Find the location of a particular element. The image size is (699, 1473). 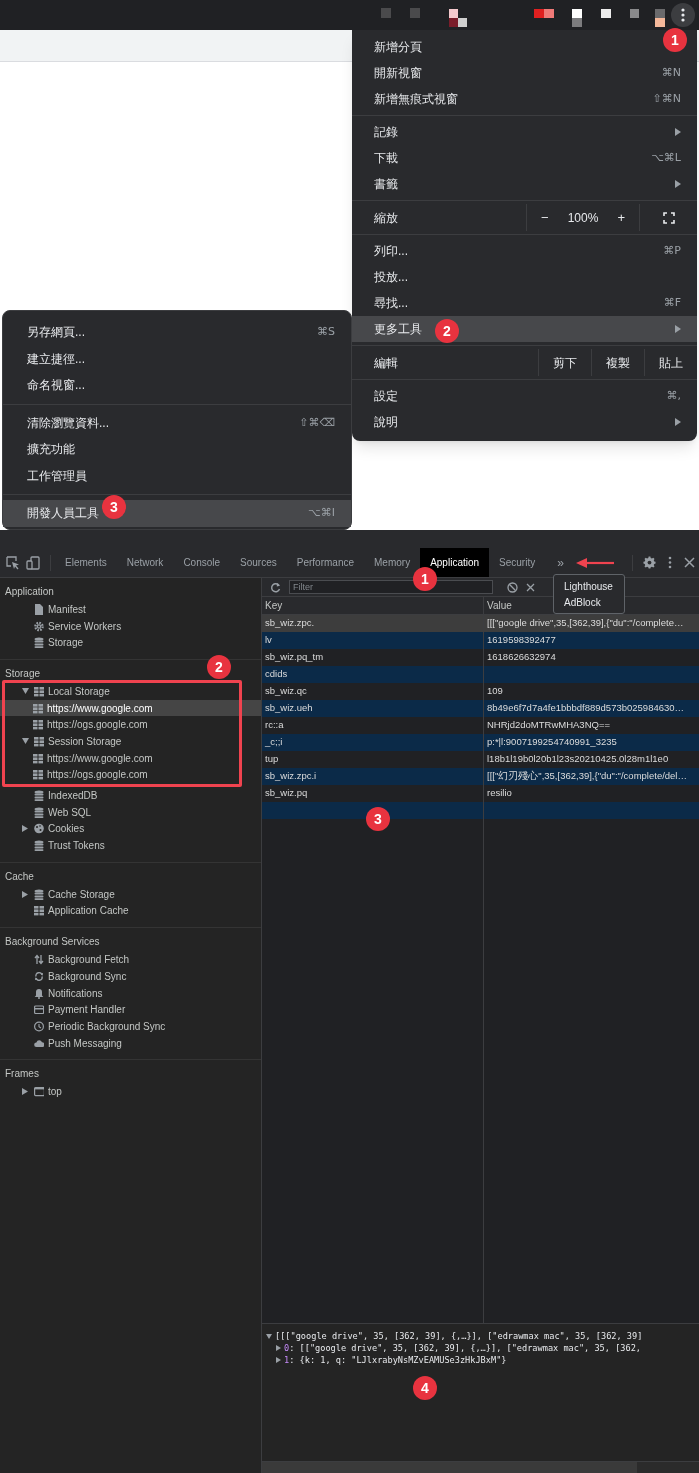

column-header: Key is located at coordinates (274, 605).